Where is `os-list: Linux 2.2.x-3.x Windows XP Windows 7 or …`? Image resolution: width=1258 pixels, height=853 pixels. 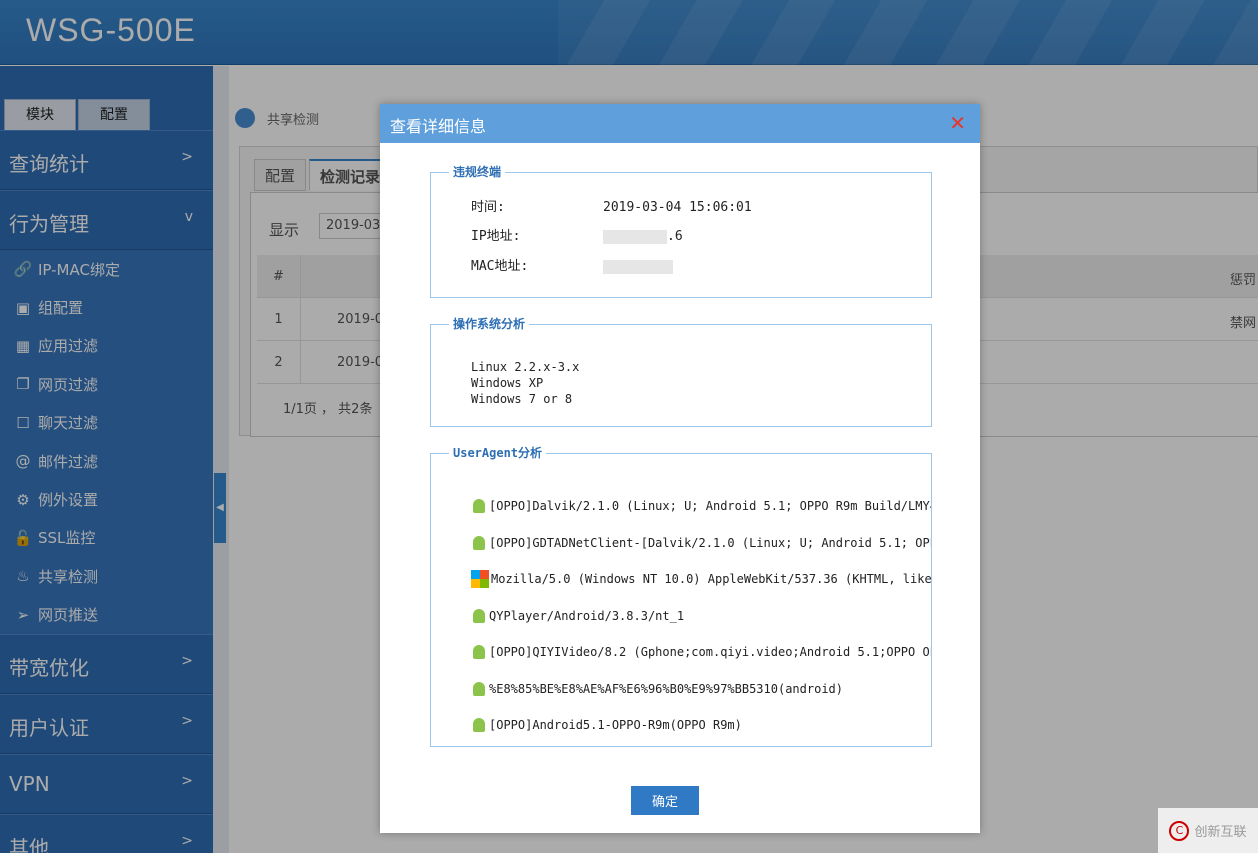
os-list: Linux 2.2.x-3.x Windows XP Windows 7 or … is located at coordinates (525, 383).